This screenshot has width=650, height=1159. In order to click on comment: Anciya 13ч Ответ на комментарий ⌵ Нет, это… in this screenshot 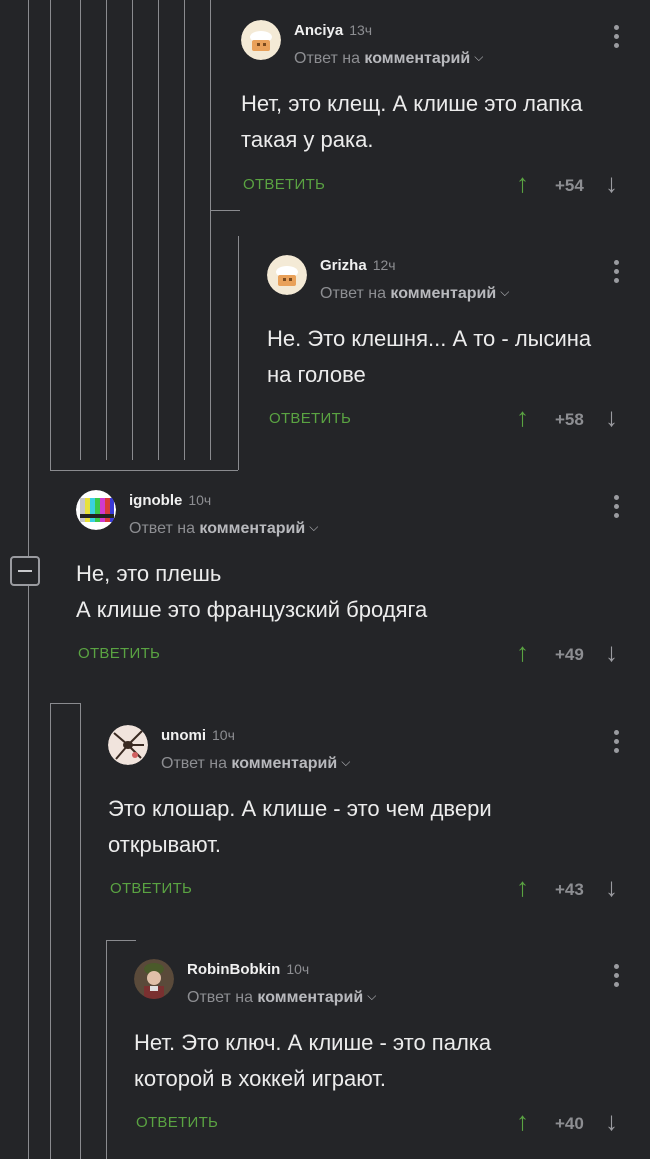, I will do `click(445, 115)`.